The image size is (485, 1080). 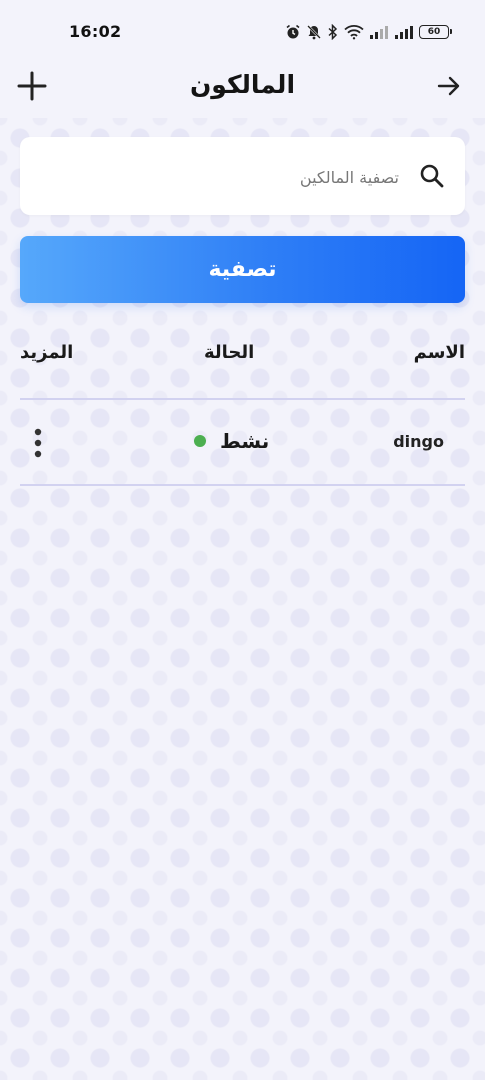 What do you see at coordinates (242, 399) in the screenshot?
I see `table-header-divider` at bounding box center [242, 399].